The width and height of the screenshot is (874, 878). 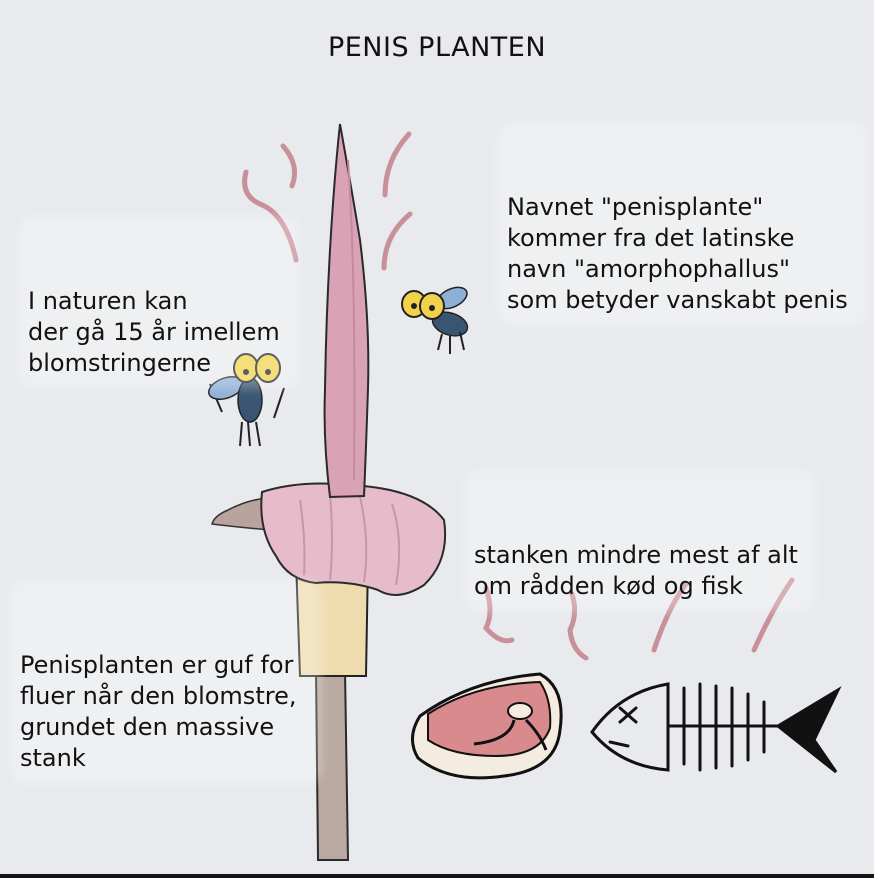 I want to click on fly-icon, so click(x=435, y=320).